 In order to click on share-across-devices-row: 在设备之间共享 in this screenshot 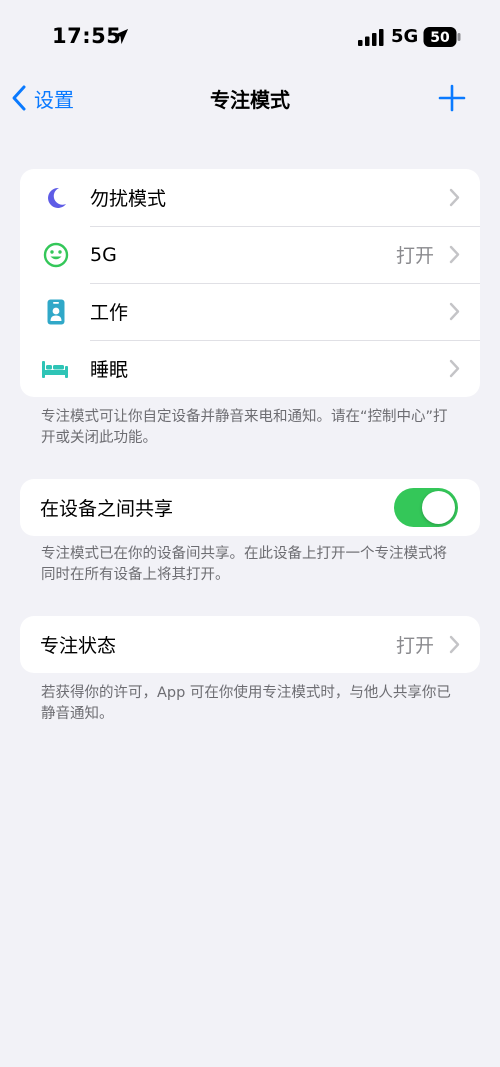, I will do `click(250, 507)`.